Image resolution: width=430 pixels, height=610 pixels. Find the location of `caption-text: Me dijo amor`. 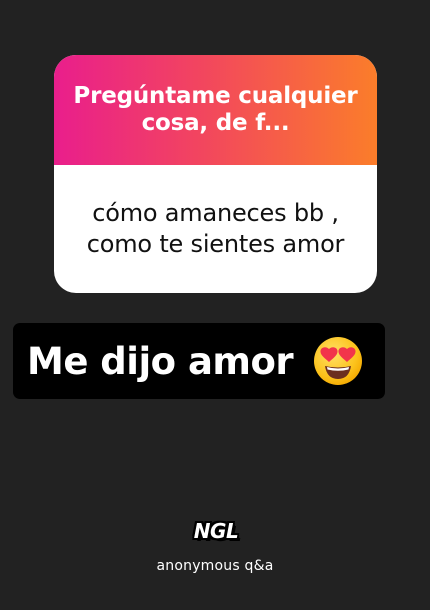

caption-text: Me dijo amor is located at coordinates (160, 361).